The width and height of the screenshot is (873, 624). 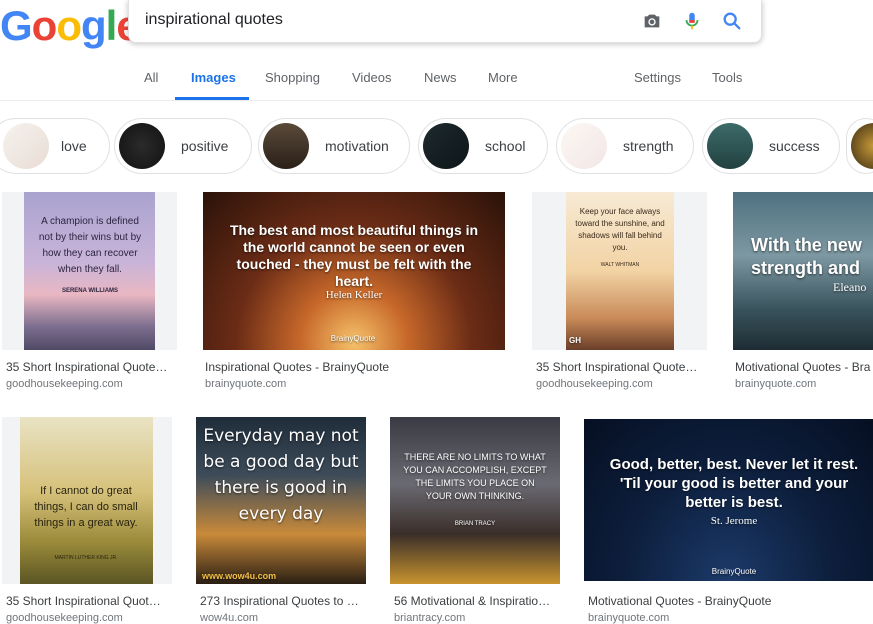 I want to click on image-quote-author: Eleano, so click(x=850, y=287).